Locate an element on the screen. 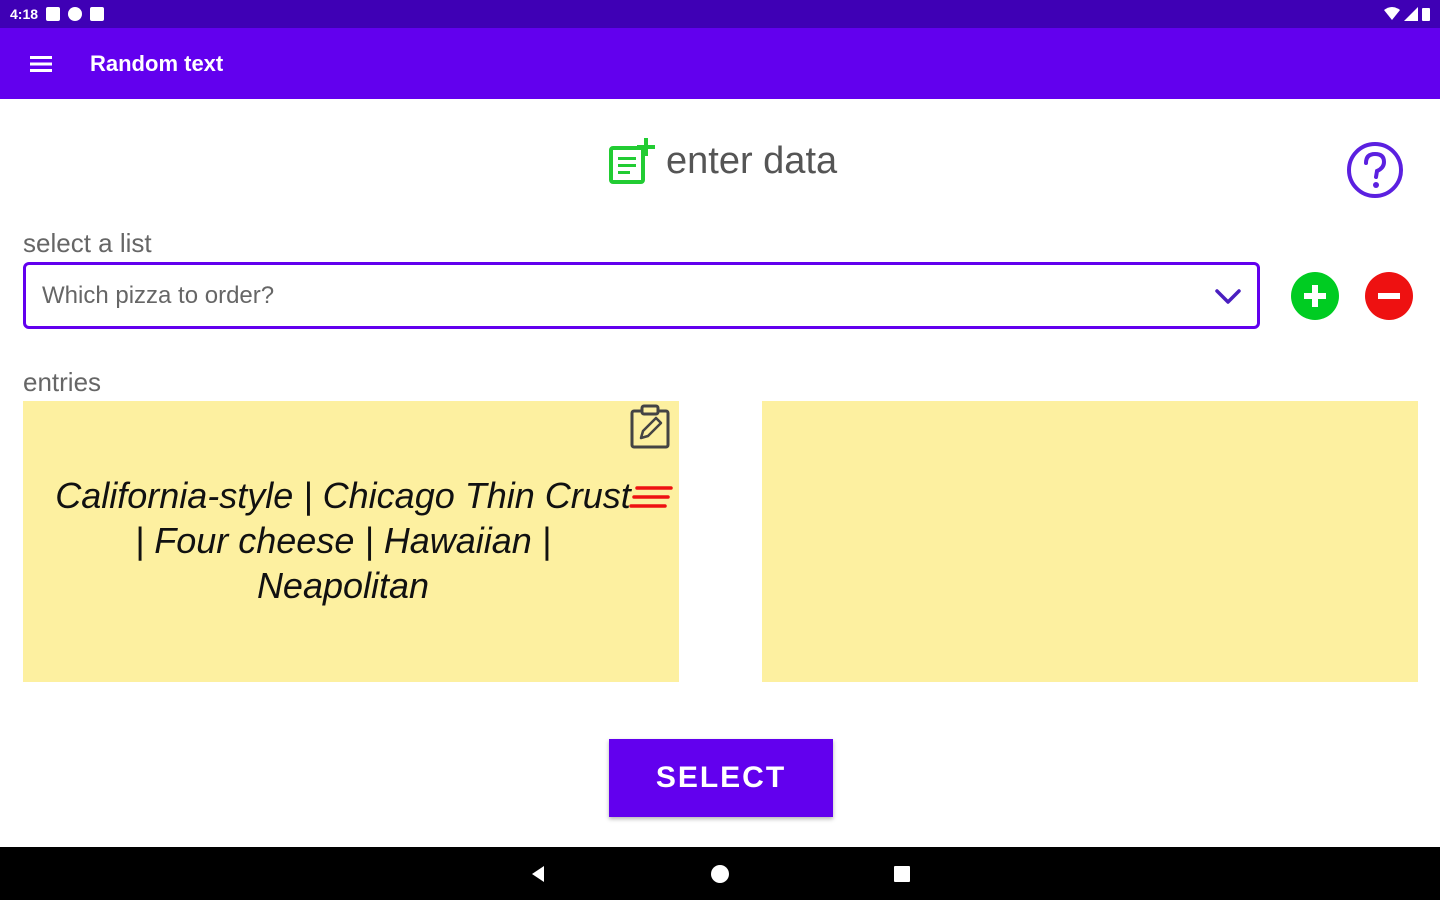 The height and width of the screenshot is (900, 1440). add-list-button is located at coordinates (1315, 296).